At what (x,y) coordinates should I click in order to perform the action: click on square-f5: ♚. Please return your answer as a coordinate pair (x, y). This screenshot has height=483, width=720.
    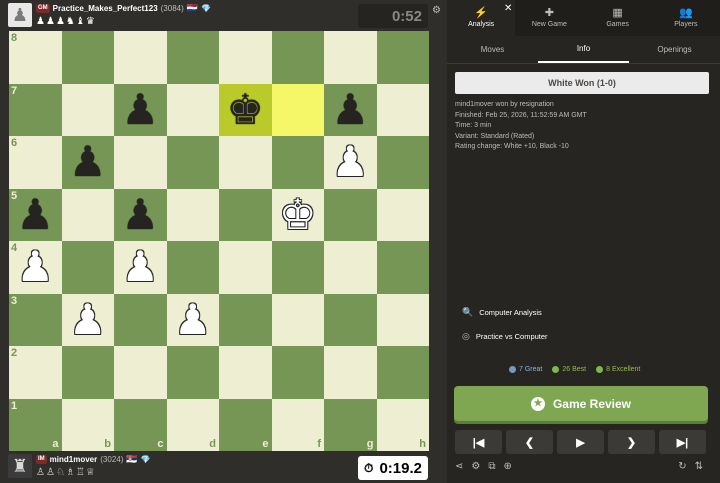
    Looking at the image, I should click on (298, 215).